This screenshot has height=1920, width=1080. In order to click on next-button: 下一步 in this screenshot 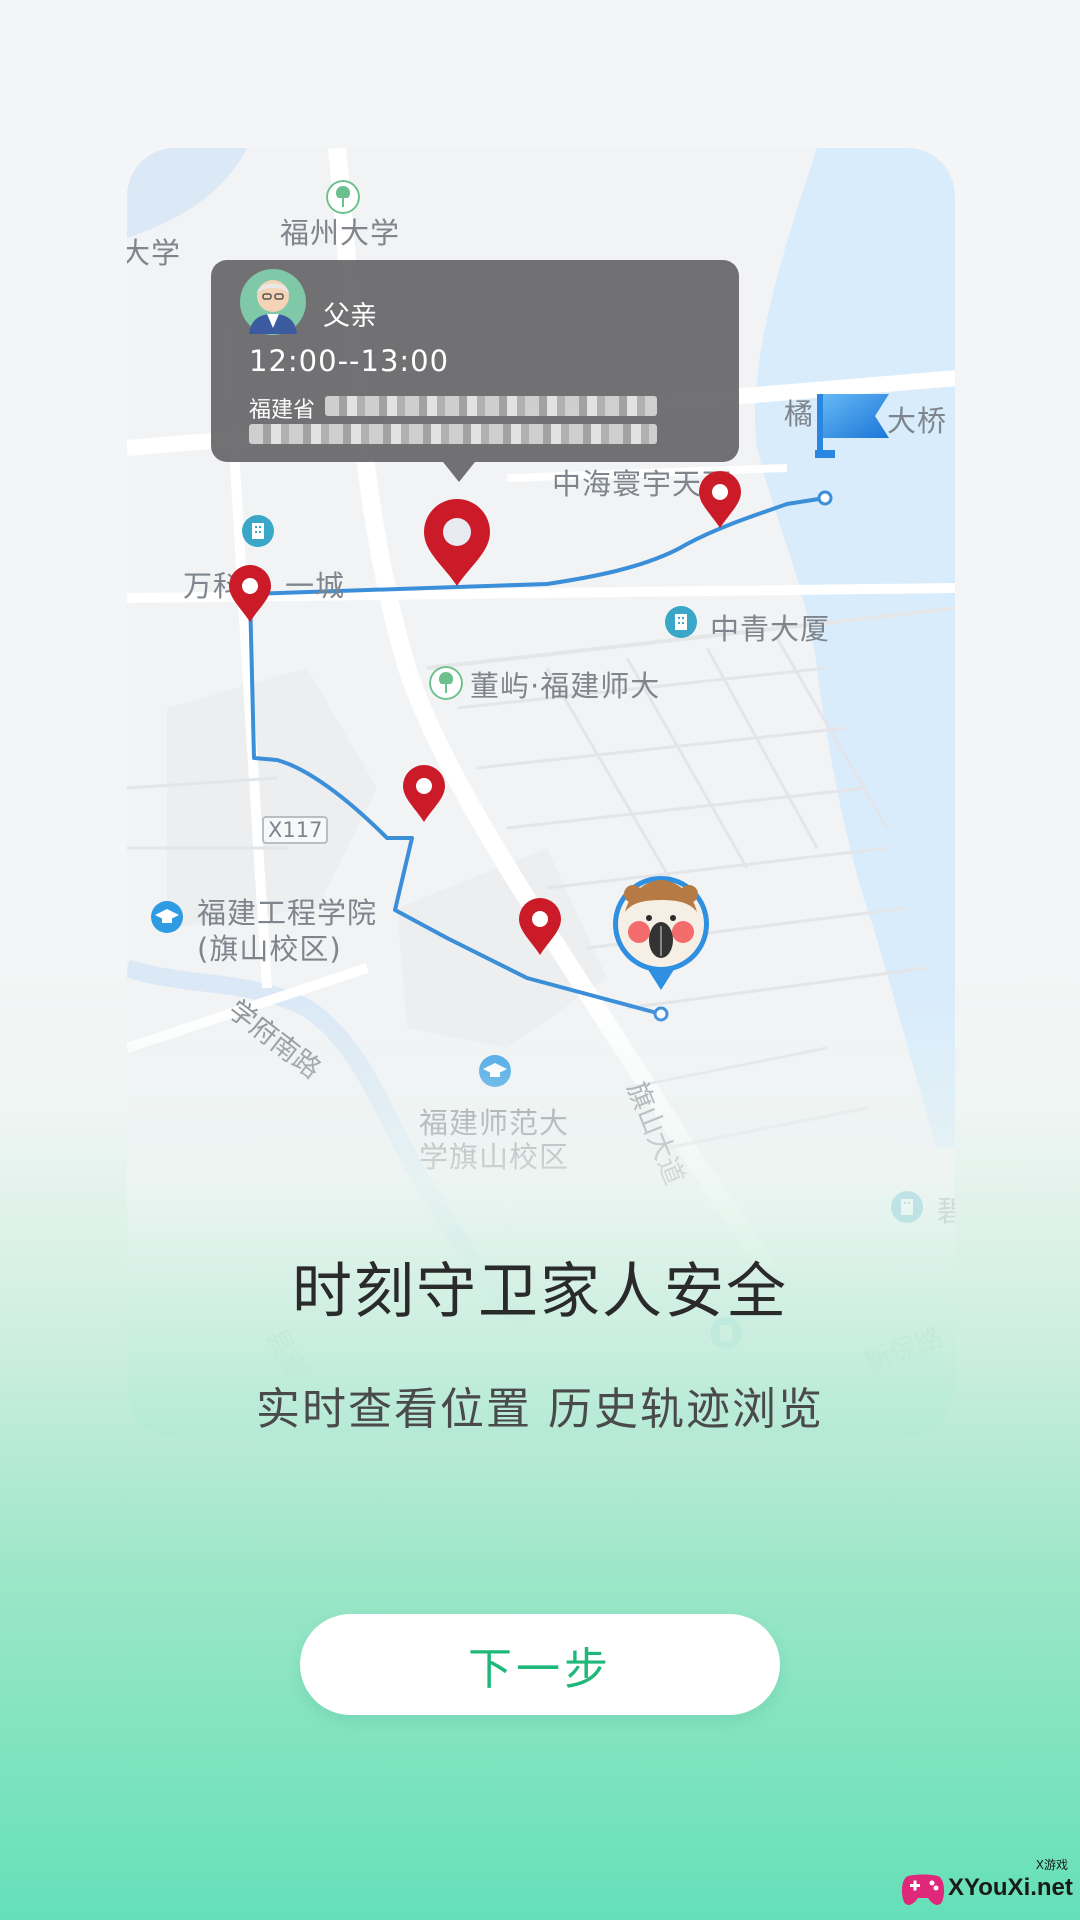, I will do `click(540, 1664)`.